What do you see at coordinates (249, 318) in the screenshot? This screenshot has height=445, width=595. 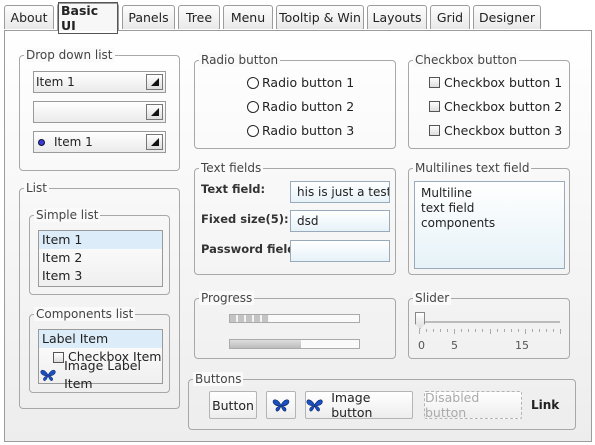 I see `progress-bar-1-fill` at bounding box center [249, 318].